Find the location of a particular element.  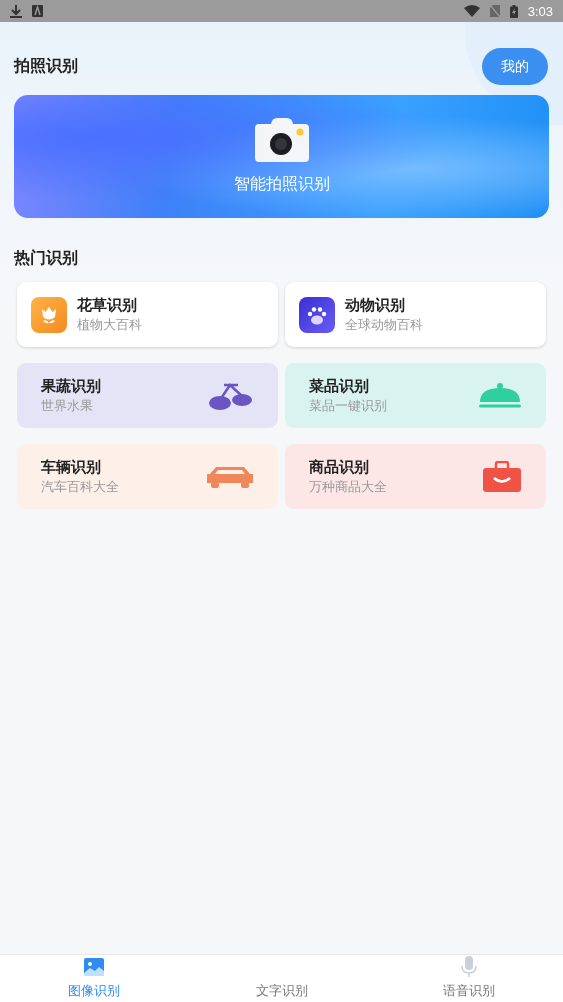

card-subtitle: 世界水果 is located at coordinates (67, 406).